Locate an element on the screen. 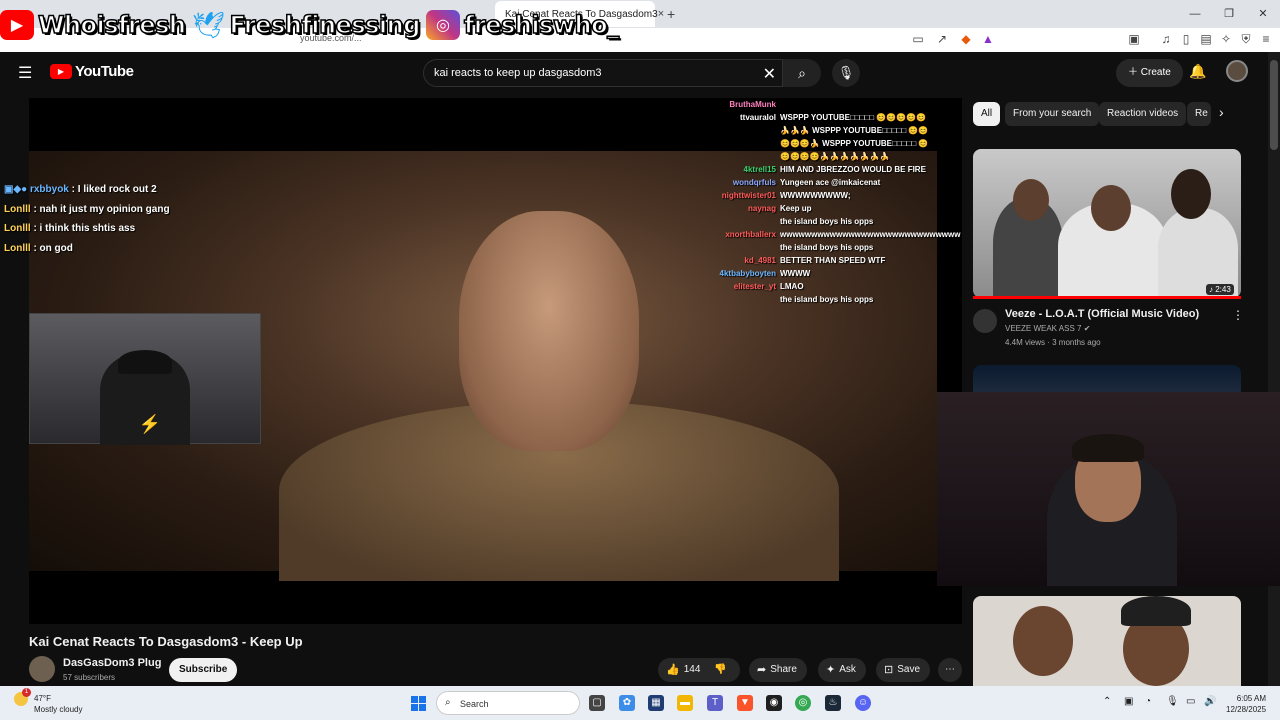 The height and width of the screenshot is (720, 1280). task-view-icon: ▢ is located at coordinates (597, 703).